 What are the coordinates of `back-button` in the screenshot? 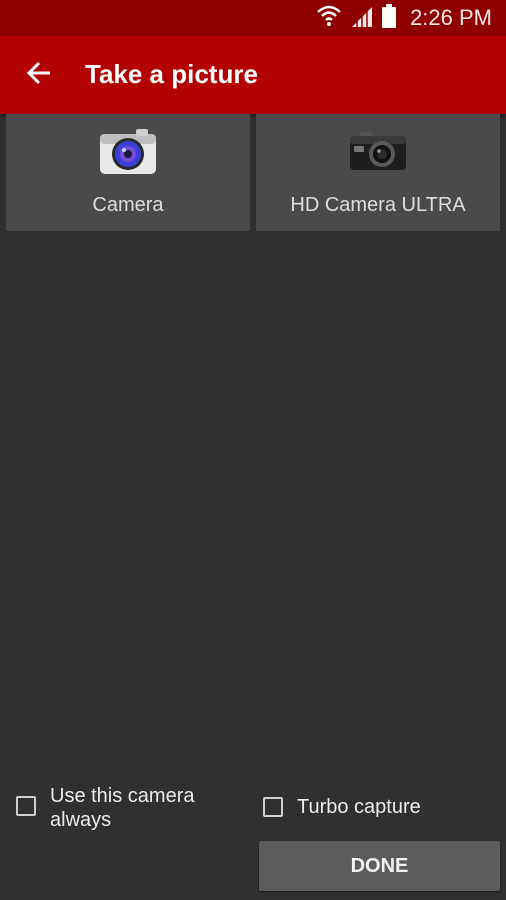 It's located at (39, 75).